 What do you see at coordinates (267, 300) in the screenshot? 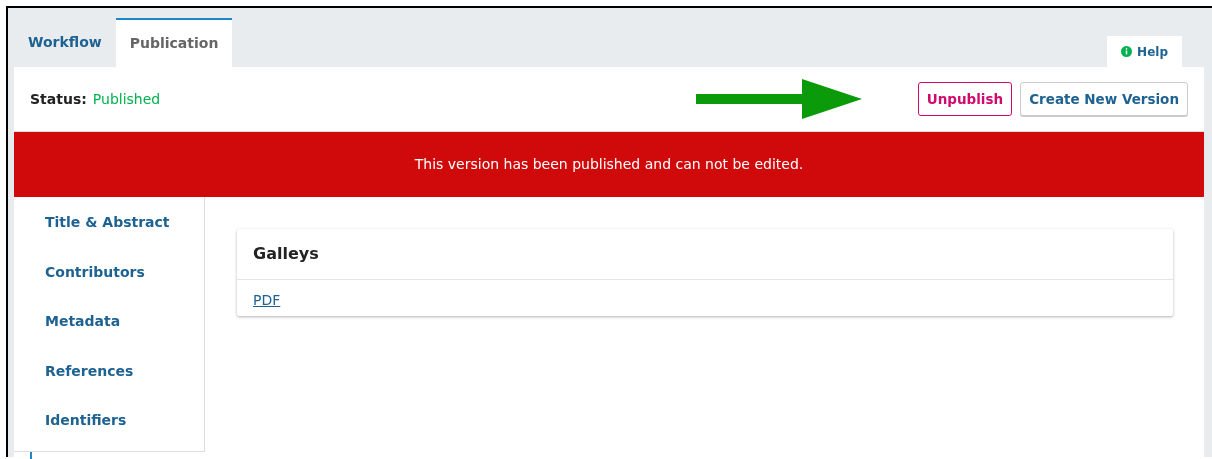
I see `file-link: PDF` at bounding box center [267, 300].